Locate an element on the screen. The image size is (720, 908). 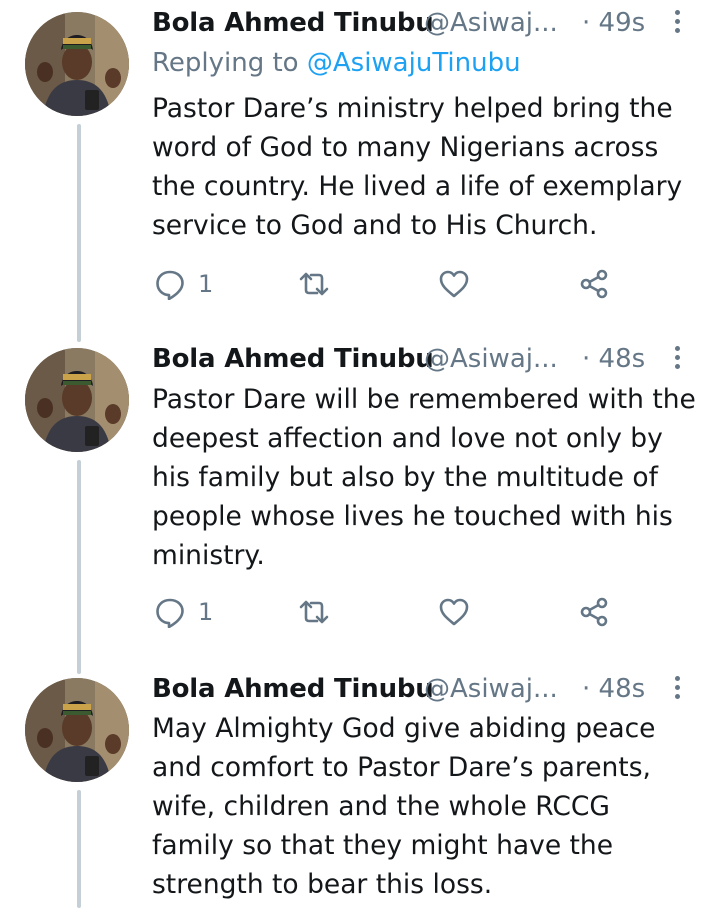
tweet-header: Bola Ahmed Tinubu @Asiwaj... · 49s is located at coordinates (422, 25).